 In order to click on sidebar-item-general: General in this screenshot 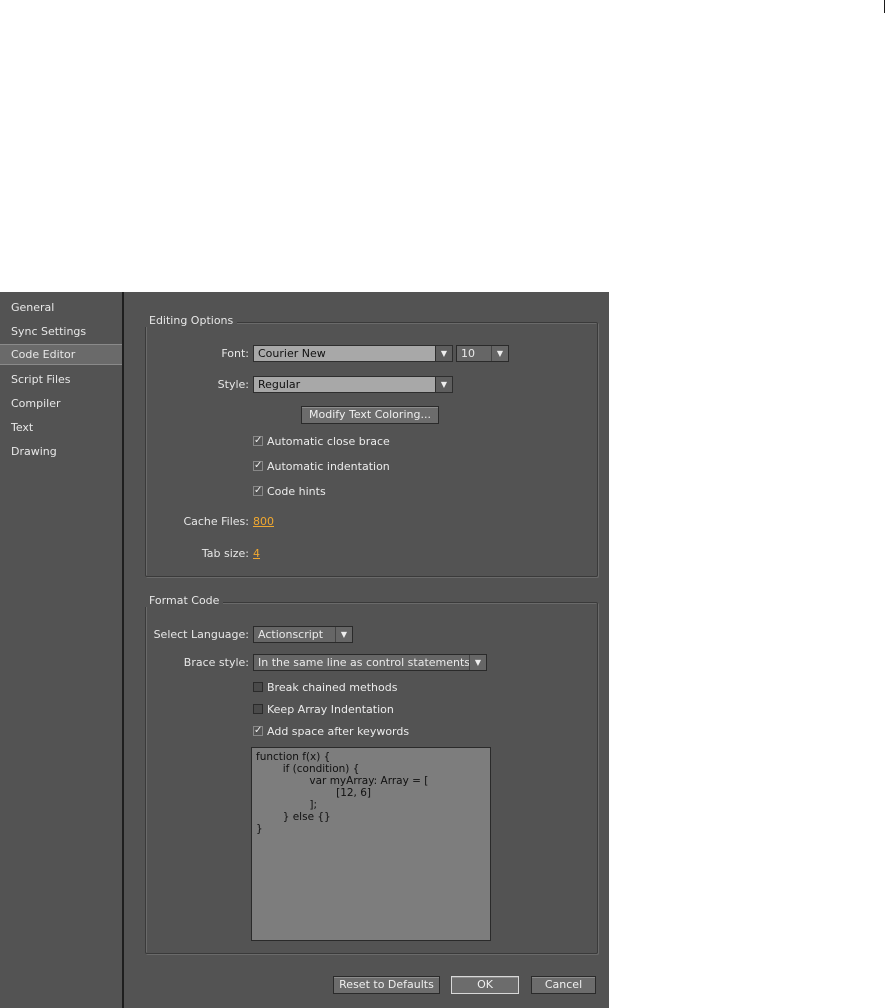, I will do `click(61, 307)`.